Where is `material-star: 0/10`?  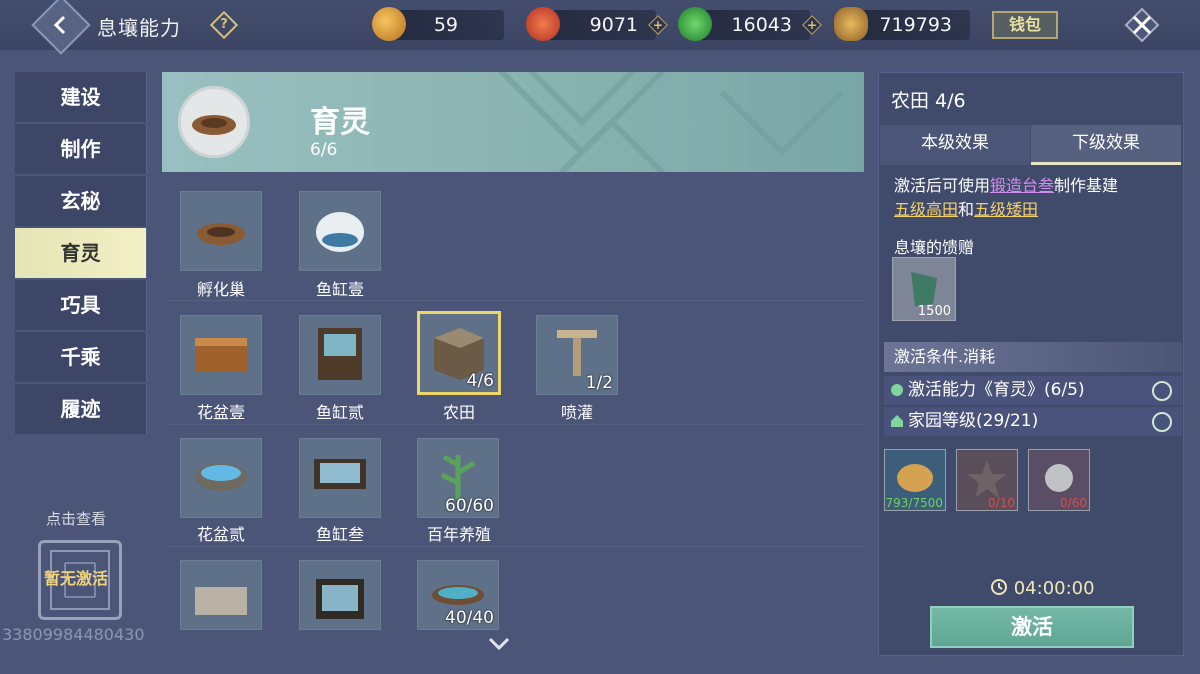
material-star: 0/10 is located at coordinates (987, 480).